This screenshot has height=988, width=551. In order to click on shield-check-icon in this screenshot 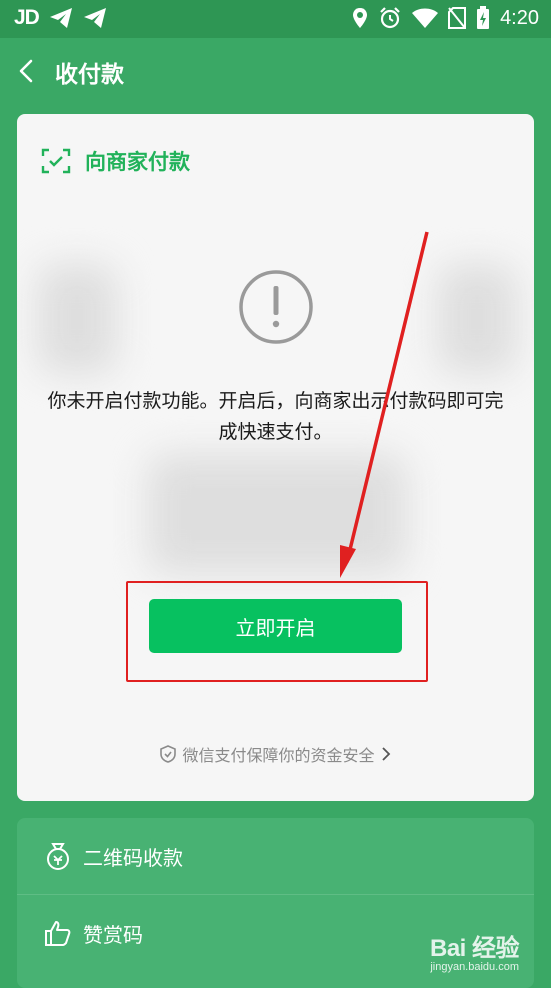, I will do `click(168, 754)`.